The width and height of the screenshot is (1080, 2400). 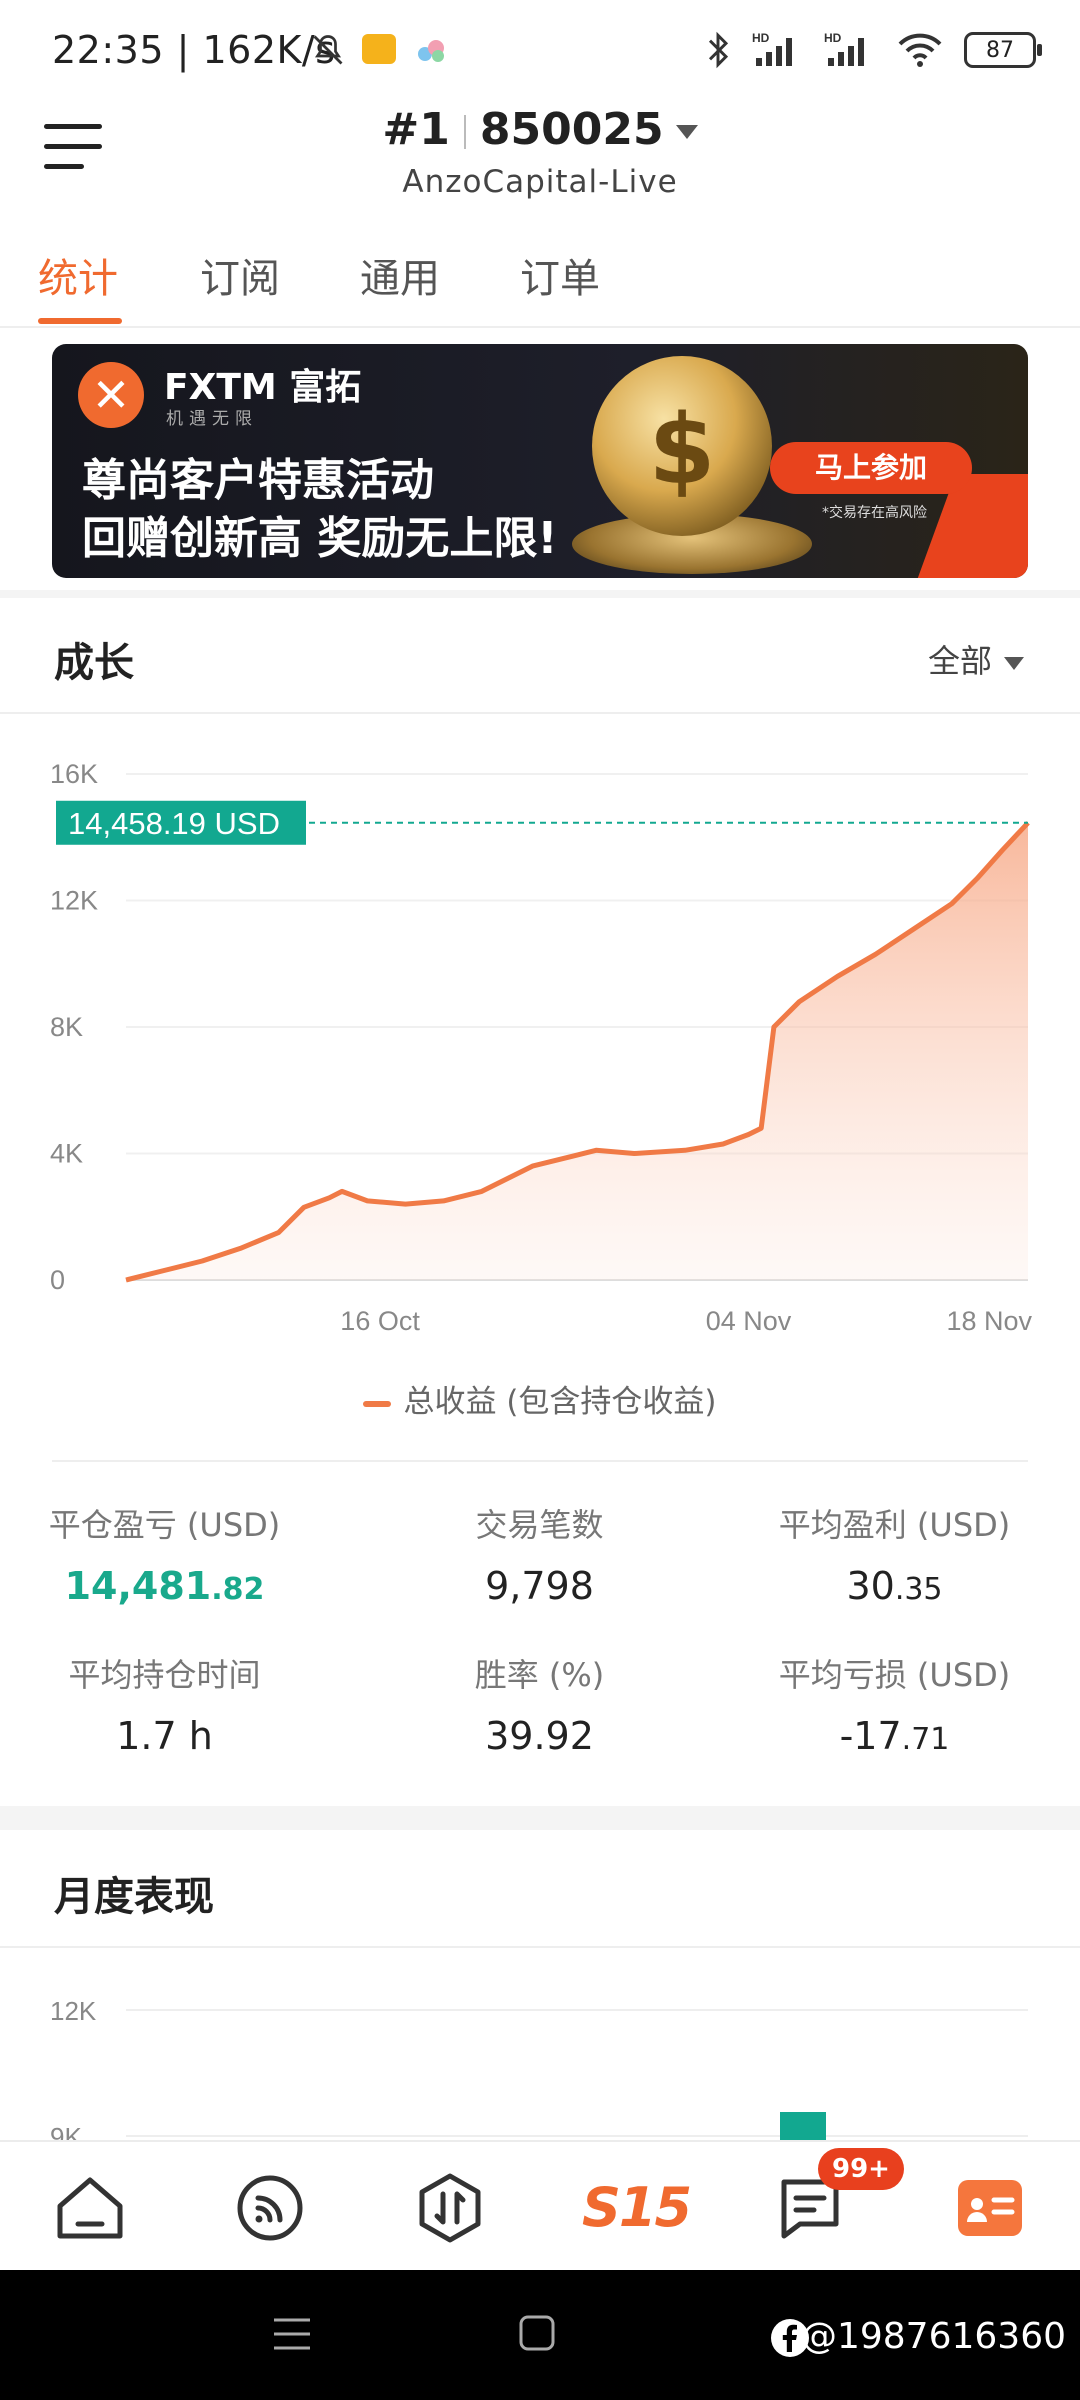 What do you see at coordinates (894, 1675) in the screenshot?
I see `stat-label: 平均亏损 (USD)` at bounding box center [894, 1675].